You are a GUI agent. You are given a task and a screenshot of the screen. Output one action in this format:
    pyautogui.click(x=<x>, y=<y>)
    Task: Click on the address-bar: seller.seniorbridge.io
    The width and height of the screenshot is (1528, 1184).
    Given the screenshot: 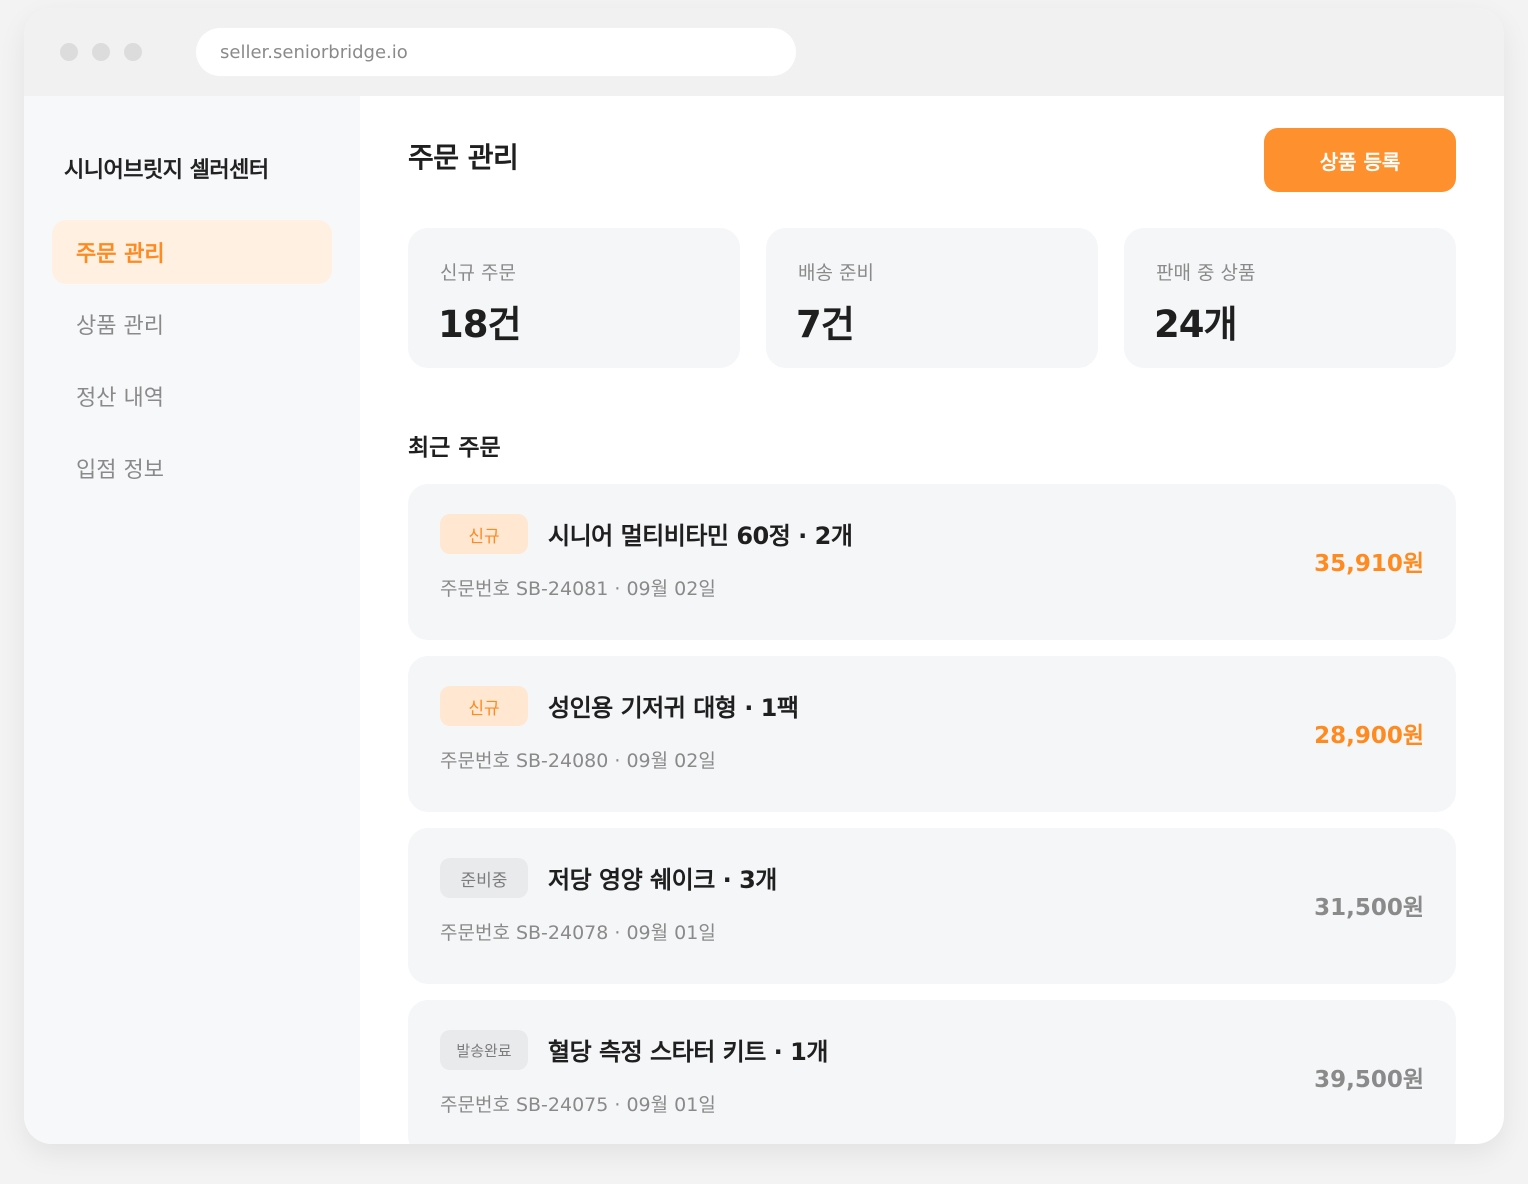 What is the action you would take?
    pyautogui.click(x=496, y=52)
    